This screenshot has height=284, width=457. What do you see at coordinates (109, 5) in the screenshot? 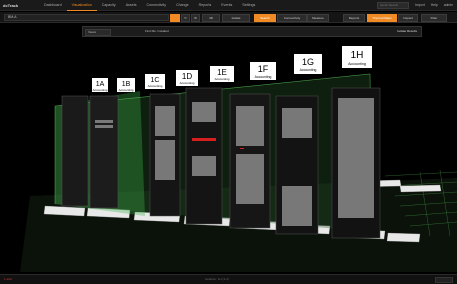
I see `tab-capacity: Capacity` at bounding box center [109, 5].